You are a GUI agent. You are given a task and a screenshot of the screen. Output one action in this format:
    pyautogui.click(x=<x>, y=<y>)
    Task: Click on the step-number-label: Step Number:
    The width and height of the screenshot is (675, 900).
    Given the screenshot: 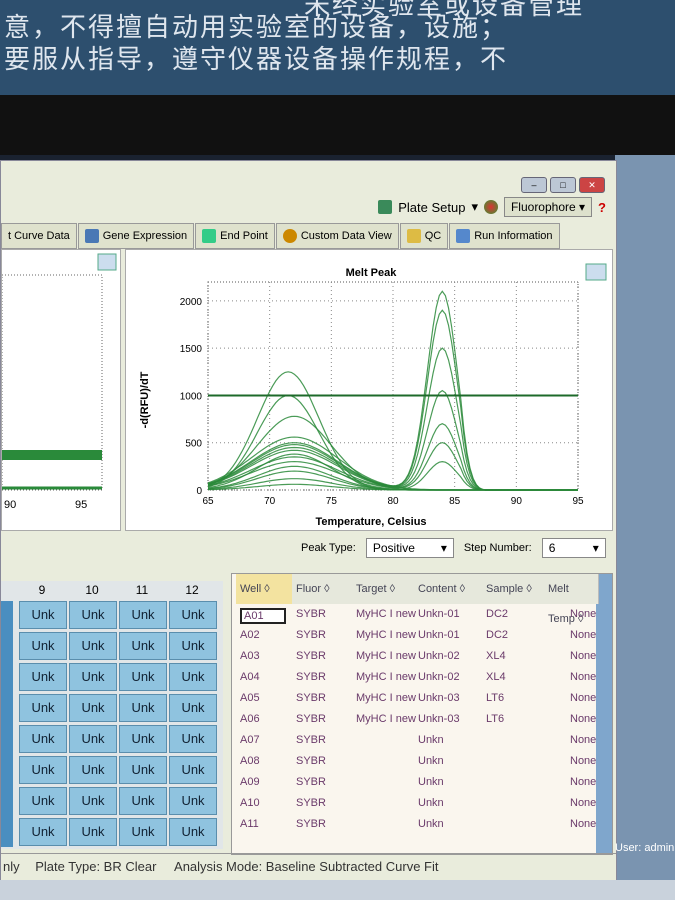 What is the action you would take?
    pyautogui.click(x=497, y=548)
    